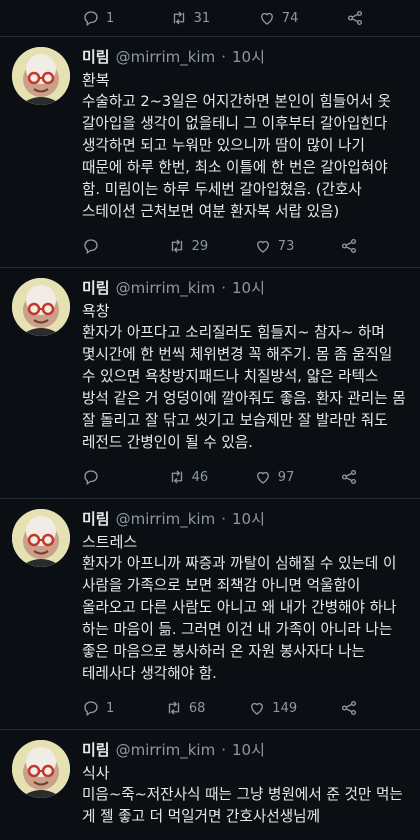  Describe the element at coordinates (197, 708) in the screenshot. I see `retweet-count: 68` at that location.